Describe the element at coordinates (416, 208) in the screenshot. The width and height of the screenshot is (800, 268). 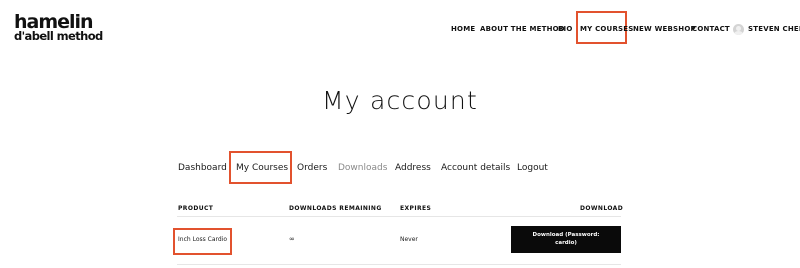
I see `col-header-expires: EXPIRES` at that location.